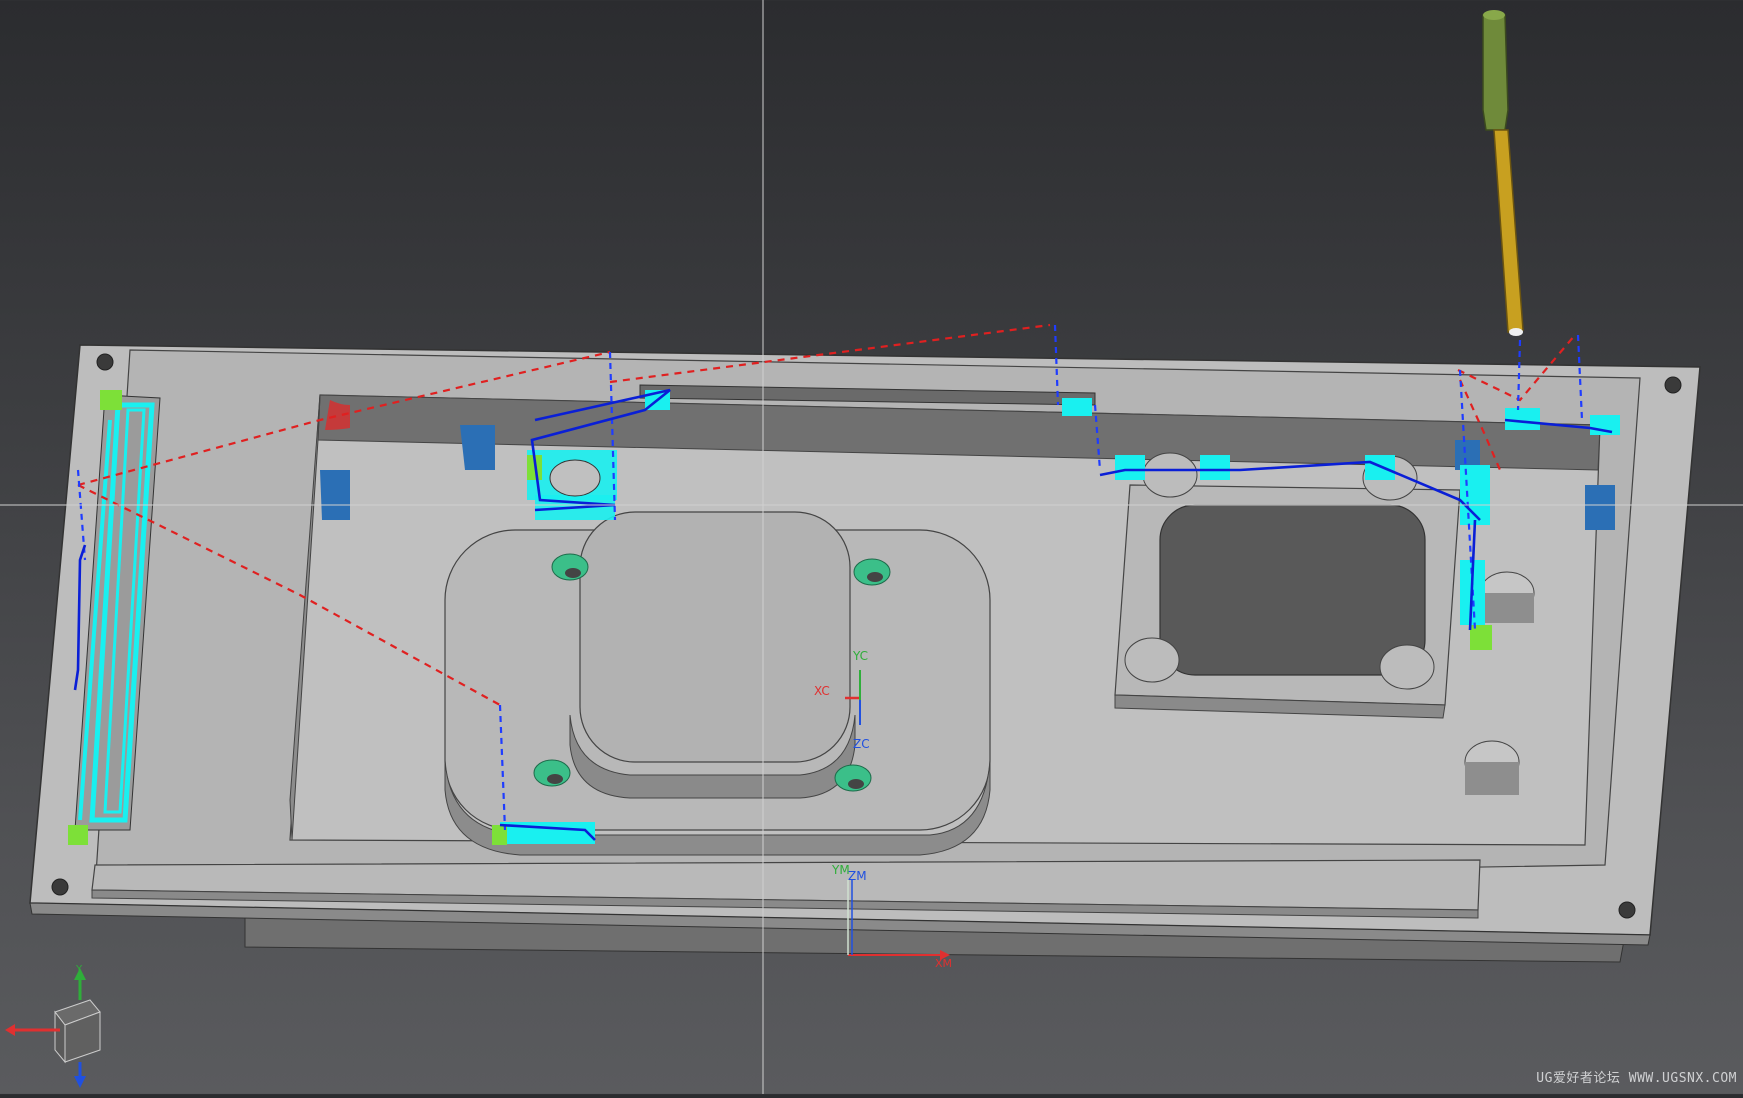  Describe the element at coordinates (1636, 1078) in the screenshot. I see `forum-watermark: UG爱好者论坛 WWW.UGSNX.COM` at that location.